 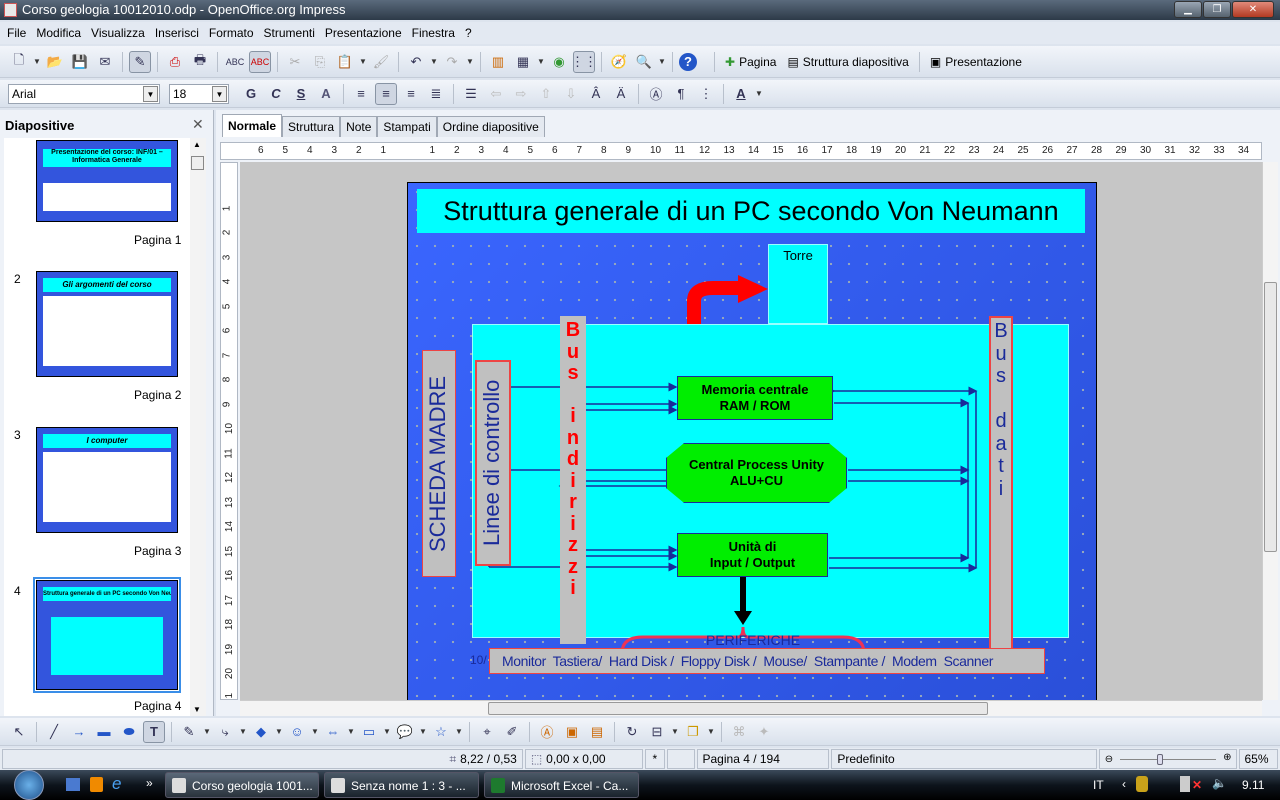 What do you see at coordinates (19, 62) in the screenshot?
I see `new-icon: 🗋` at bounding box center [19, 62].